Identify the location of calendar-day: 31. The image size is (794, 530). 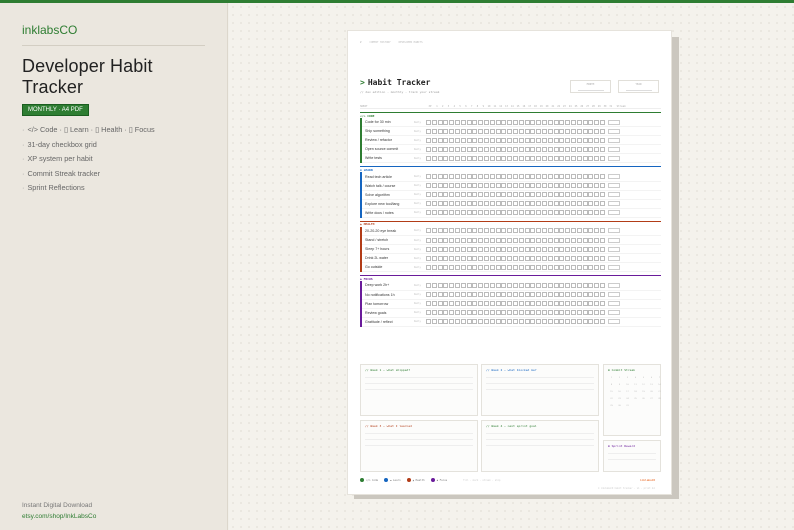
(627, 407).